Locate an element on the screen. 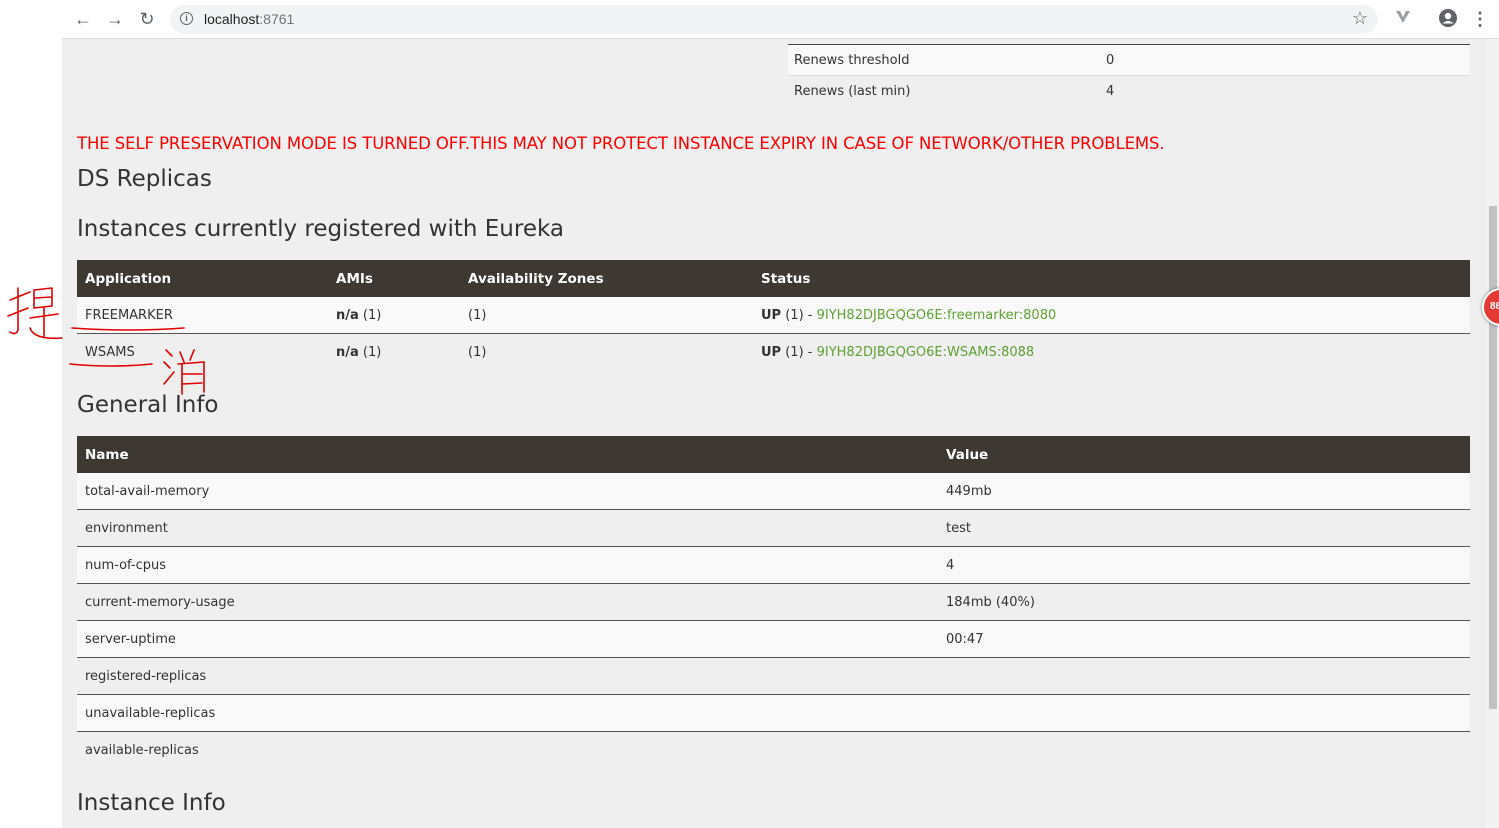  address-bar: i localhost:8761 ☆ is located at coordinates (774, 19).